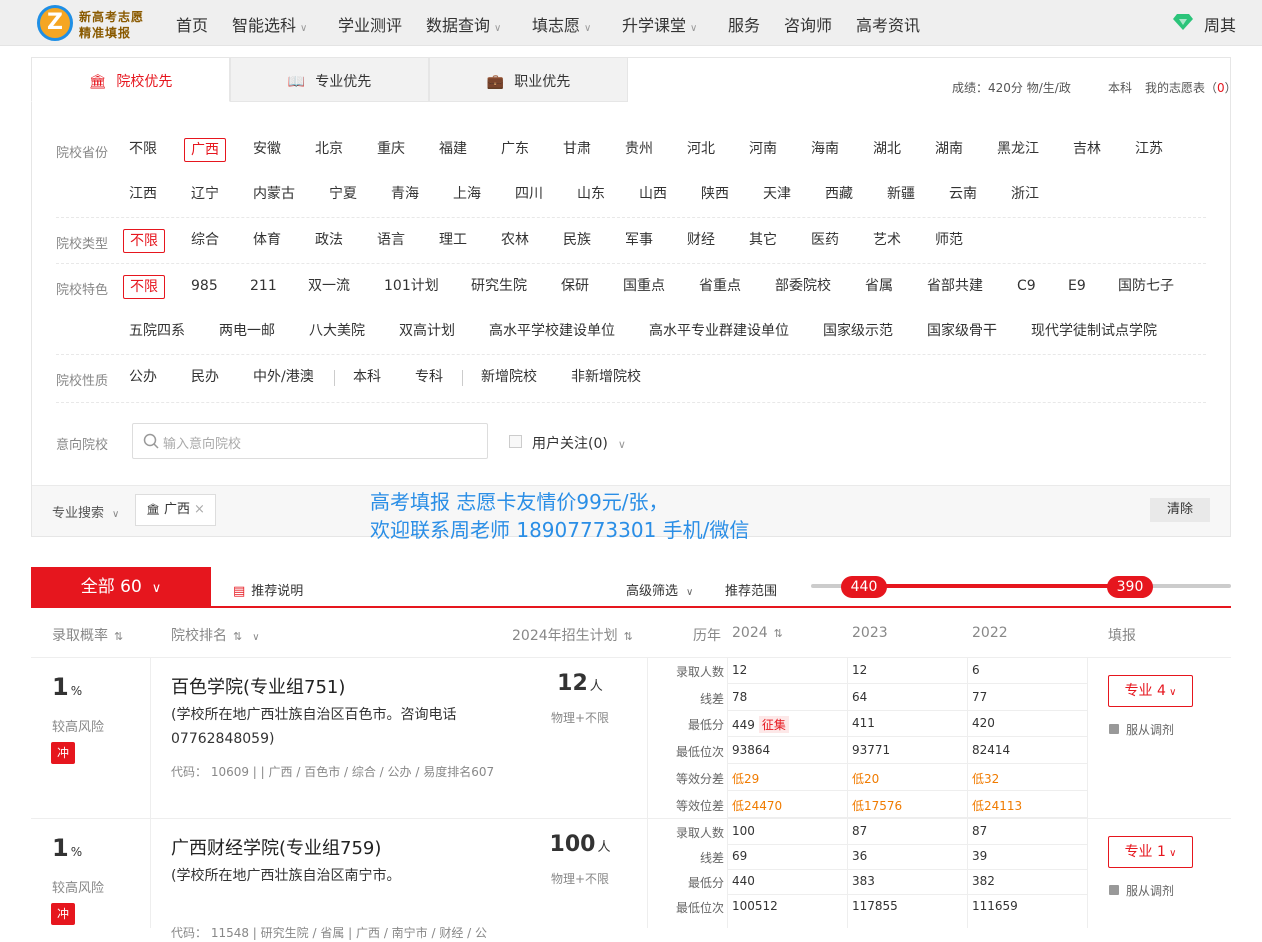  Describe the element at coordinates (577, 150) in the screenshot. I see `province-option: 甘肃` at that location.